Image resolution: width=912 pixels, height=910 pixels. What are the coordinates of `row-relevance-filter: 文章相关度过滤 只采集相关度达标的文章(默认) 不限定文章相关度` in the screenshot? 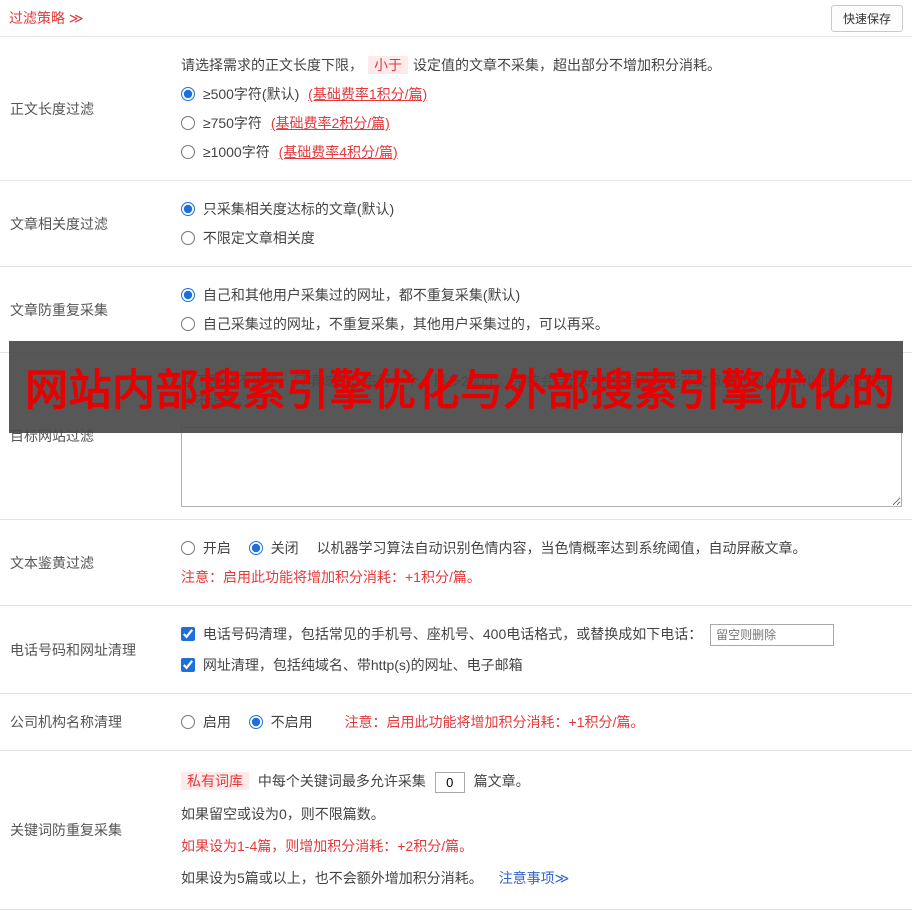 It's located at (456, 224).